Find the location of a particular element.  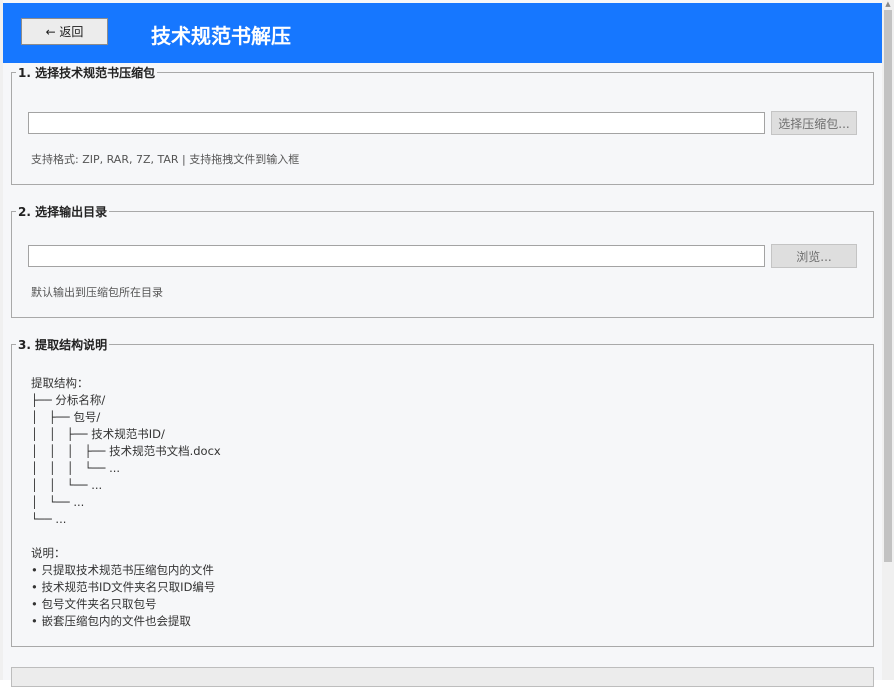

output-dir-hint: 默认输出到压缩包所在目录 is located at coordinates (97, 292).